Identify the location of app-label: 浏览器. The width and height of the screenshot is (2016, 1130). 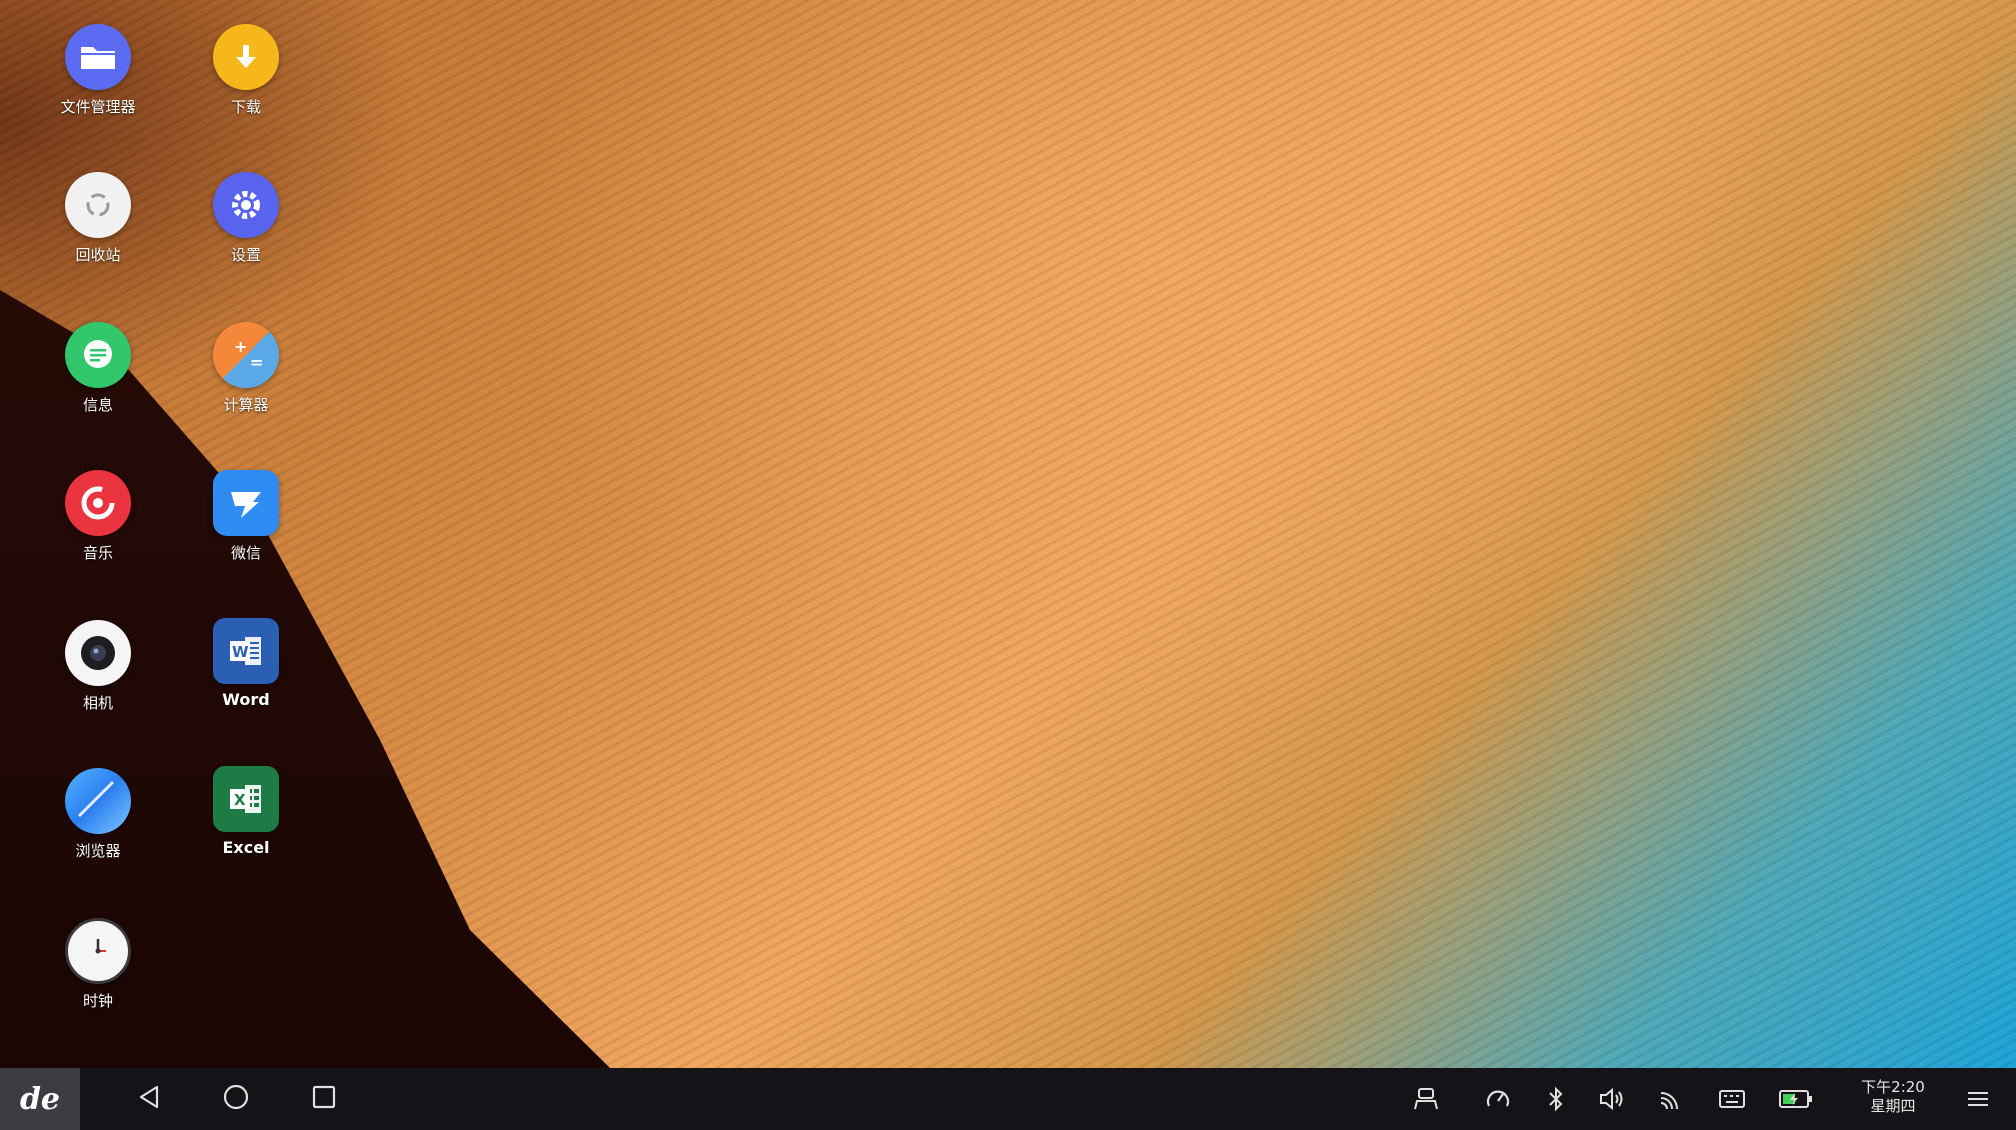
(98, 851).